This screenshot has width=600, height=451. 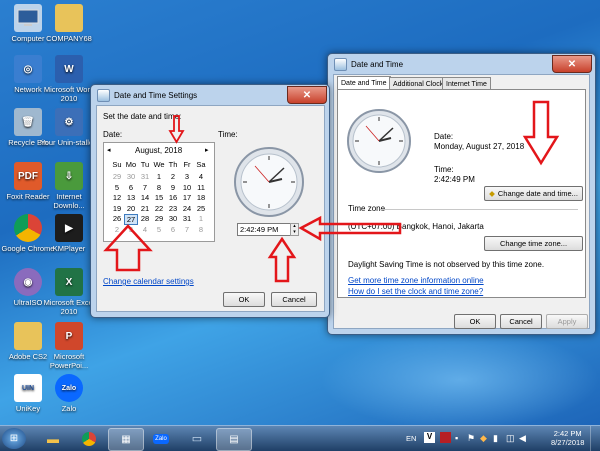 I want to click on taskbar-zalo: Zalo, so click(x=161, y=438).